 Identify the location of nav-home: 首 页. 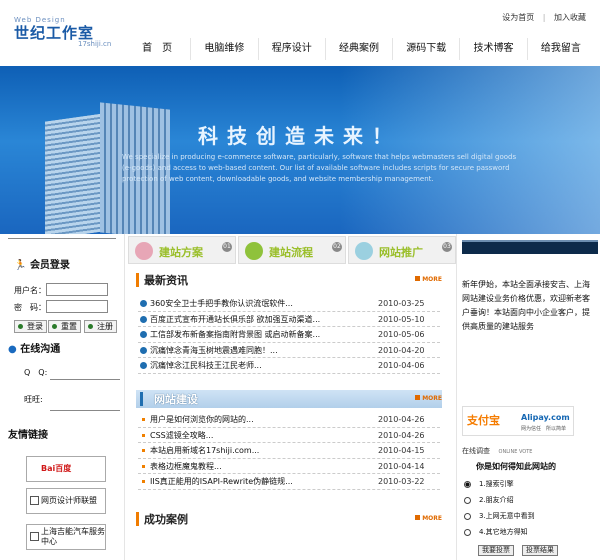
(157, 49).